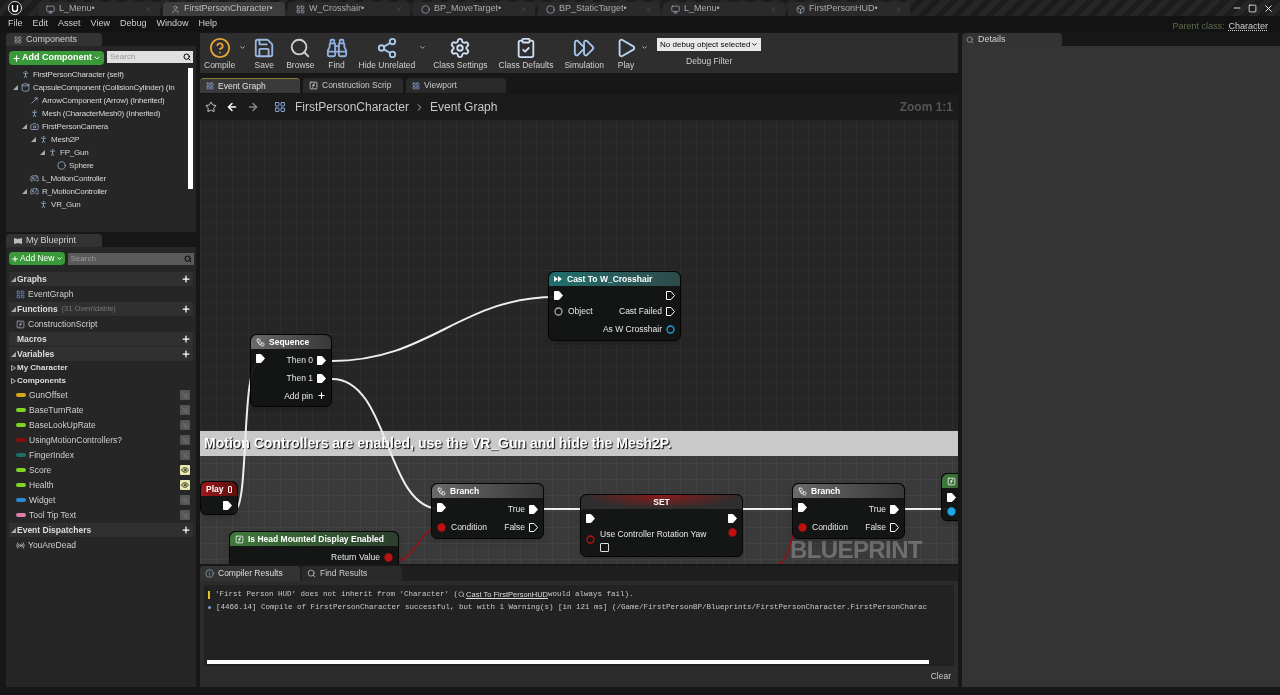  I want to click on tree-item: Mesh (CharacterMesh0) (Inherited), so click(101, 113).